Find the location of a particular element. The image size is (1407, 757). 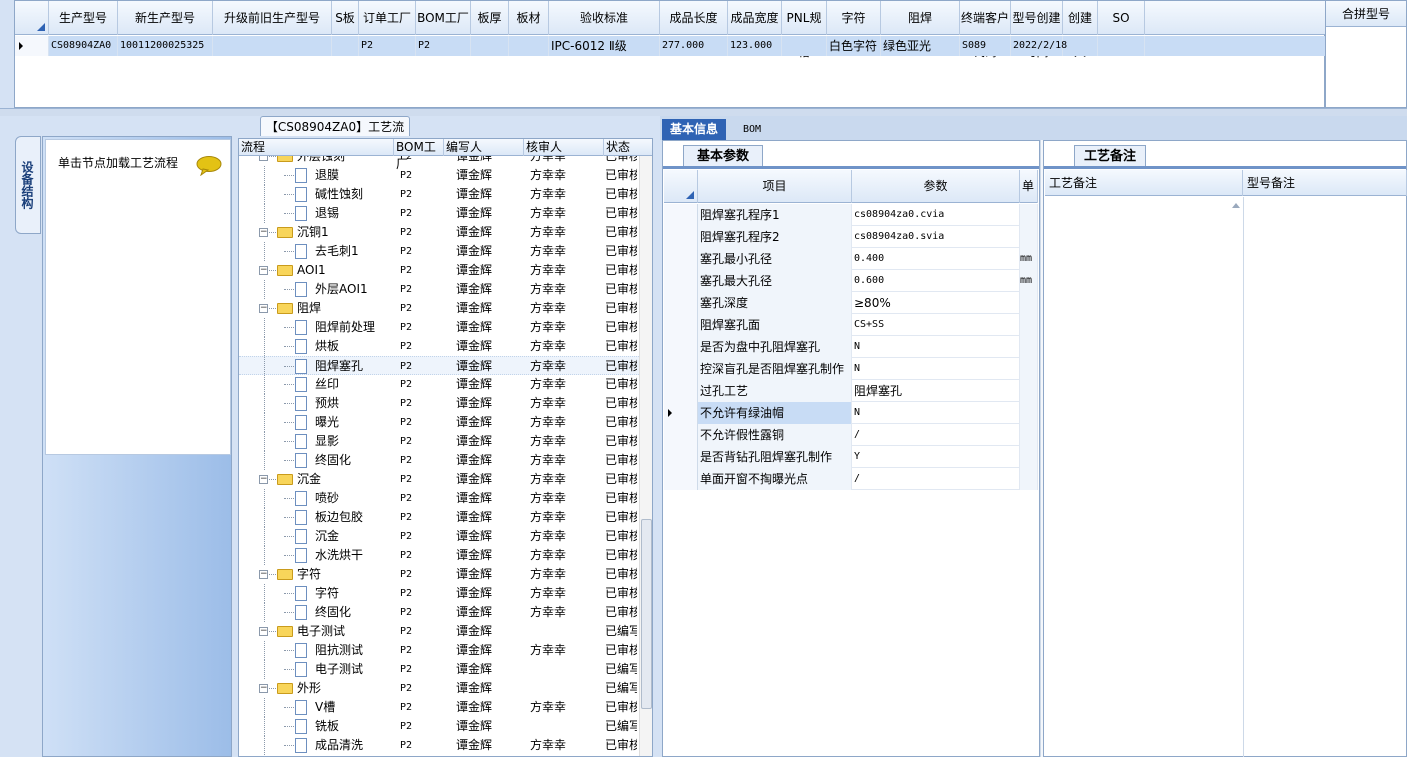

param-value: Y is located at coordinates (936, 457).